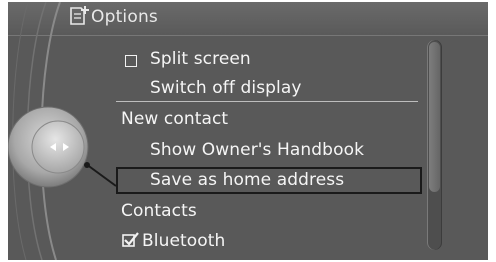  Describe the element at coordinates (131, 61) in the screenshot. I see `split-screen-checkbox` at that location.